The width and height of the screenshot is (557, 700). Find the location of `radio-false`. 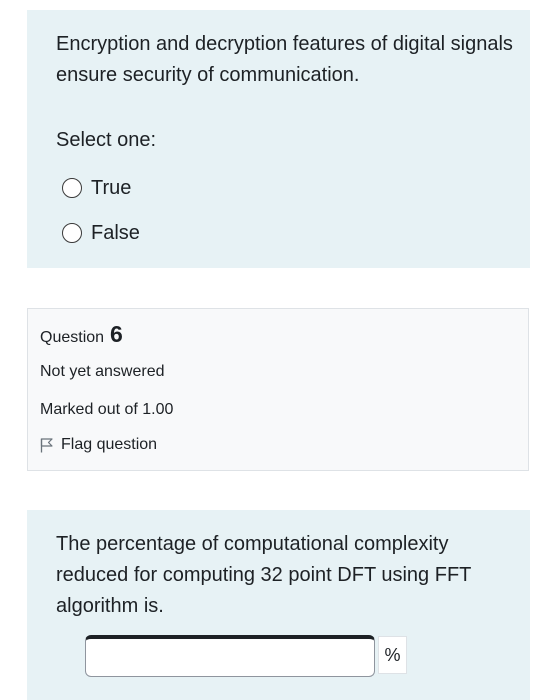

radio-false is located at coordinates (72, 233).